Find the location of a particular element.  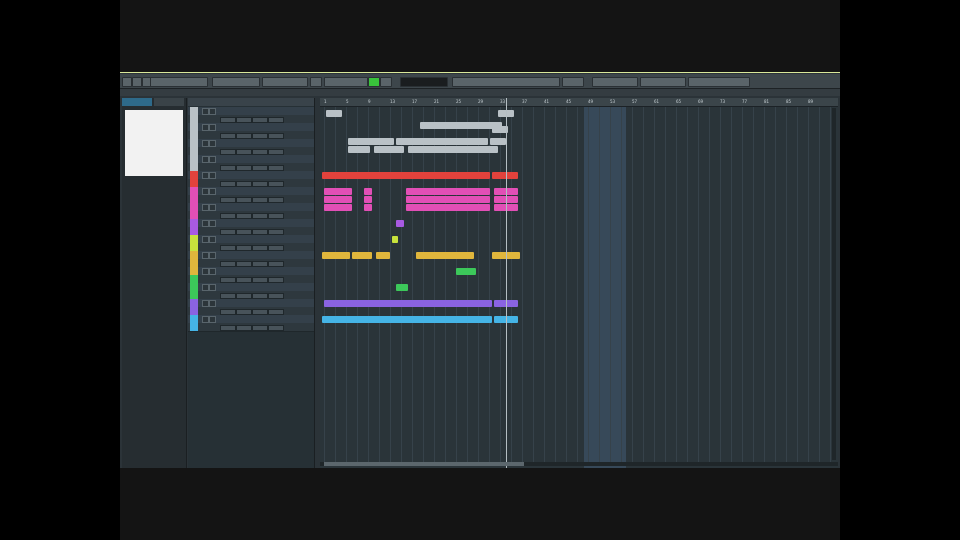

scrollbar-thumb is located at coordinates (424, 464).